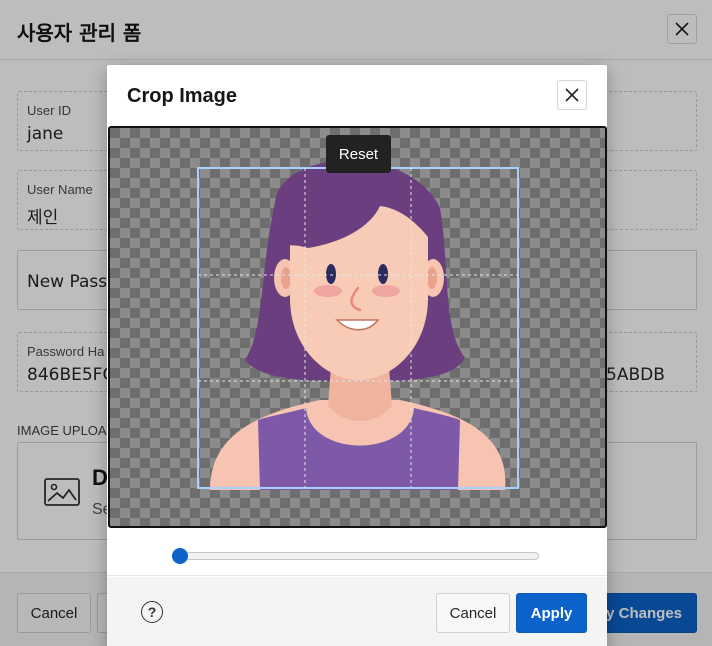 The width and height of the screenshot is (712, 646). I want to click on dialog-title: Crop Image, so click(182, 96).